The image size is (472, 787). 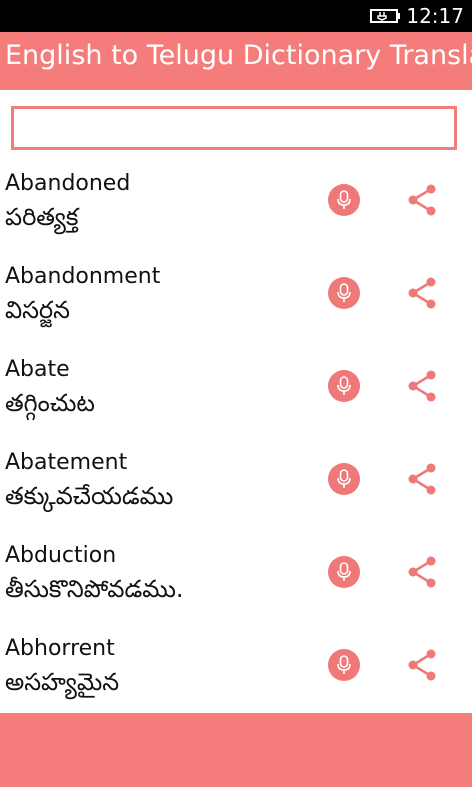 I want to click on bottom-app-bar, so click(x=236, y=750).